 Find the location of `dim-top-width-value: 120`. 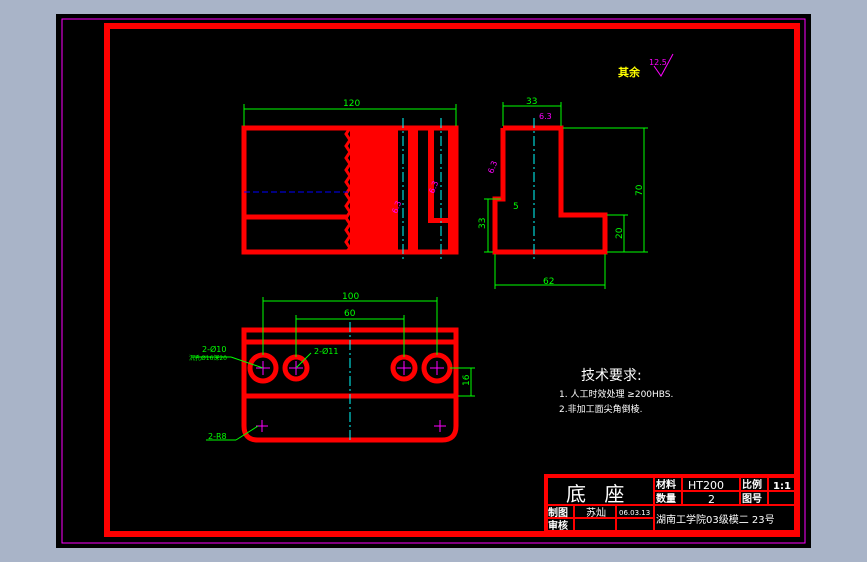

dim-top-width-value: 120 is located at coordinates (351, 104).